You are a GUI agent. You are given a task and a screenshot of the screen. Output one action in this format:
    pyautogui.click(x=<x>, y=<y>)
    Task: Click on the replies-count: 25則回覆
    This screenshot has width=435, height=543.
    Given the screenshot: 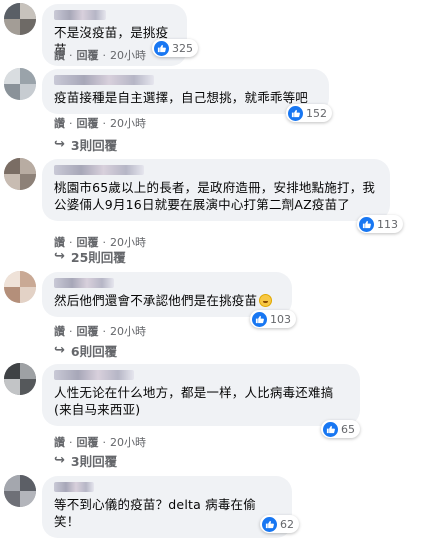 What is the action you would take?
    pyautogui.click(x=98, y=257)
    